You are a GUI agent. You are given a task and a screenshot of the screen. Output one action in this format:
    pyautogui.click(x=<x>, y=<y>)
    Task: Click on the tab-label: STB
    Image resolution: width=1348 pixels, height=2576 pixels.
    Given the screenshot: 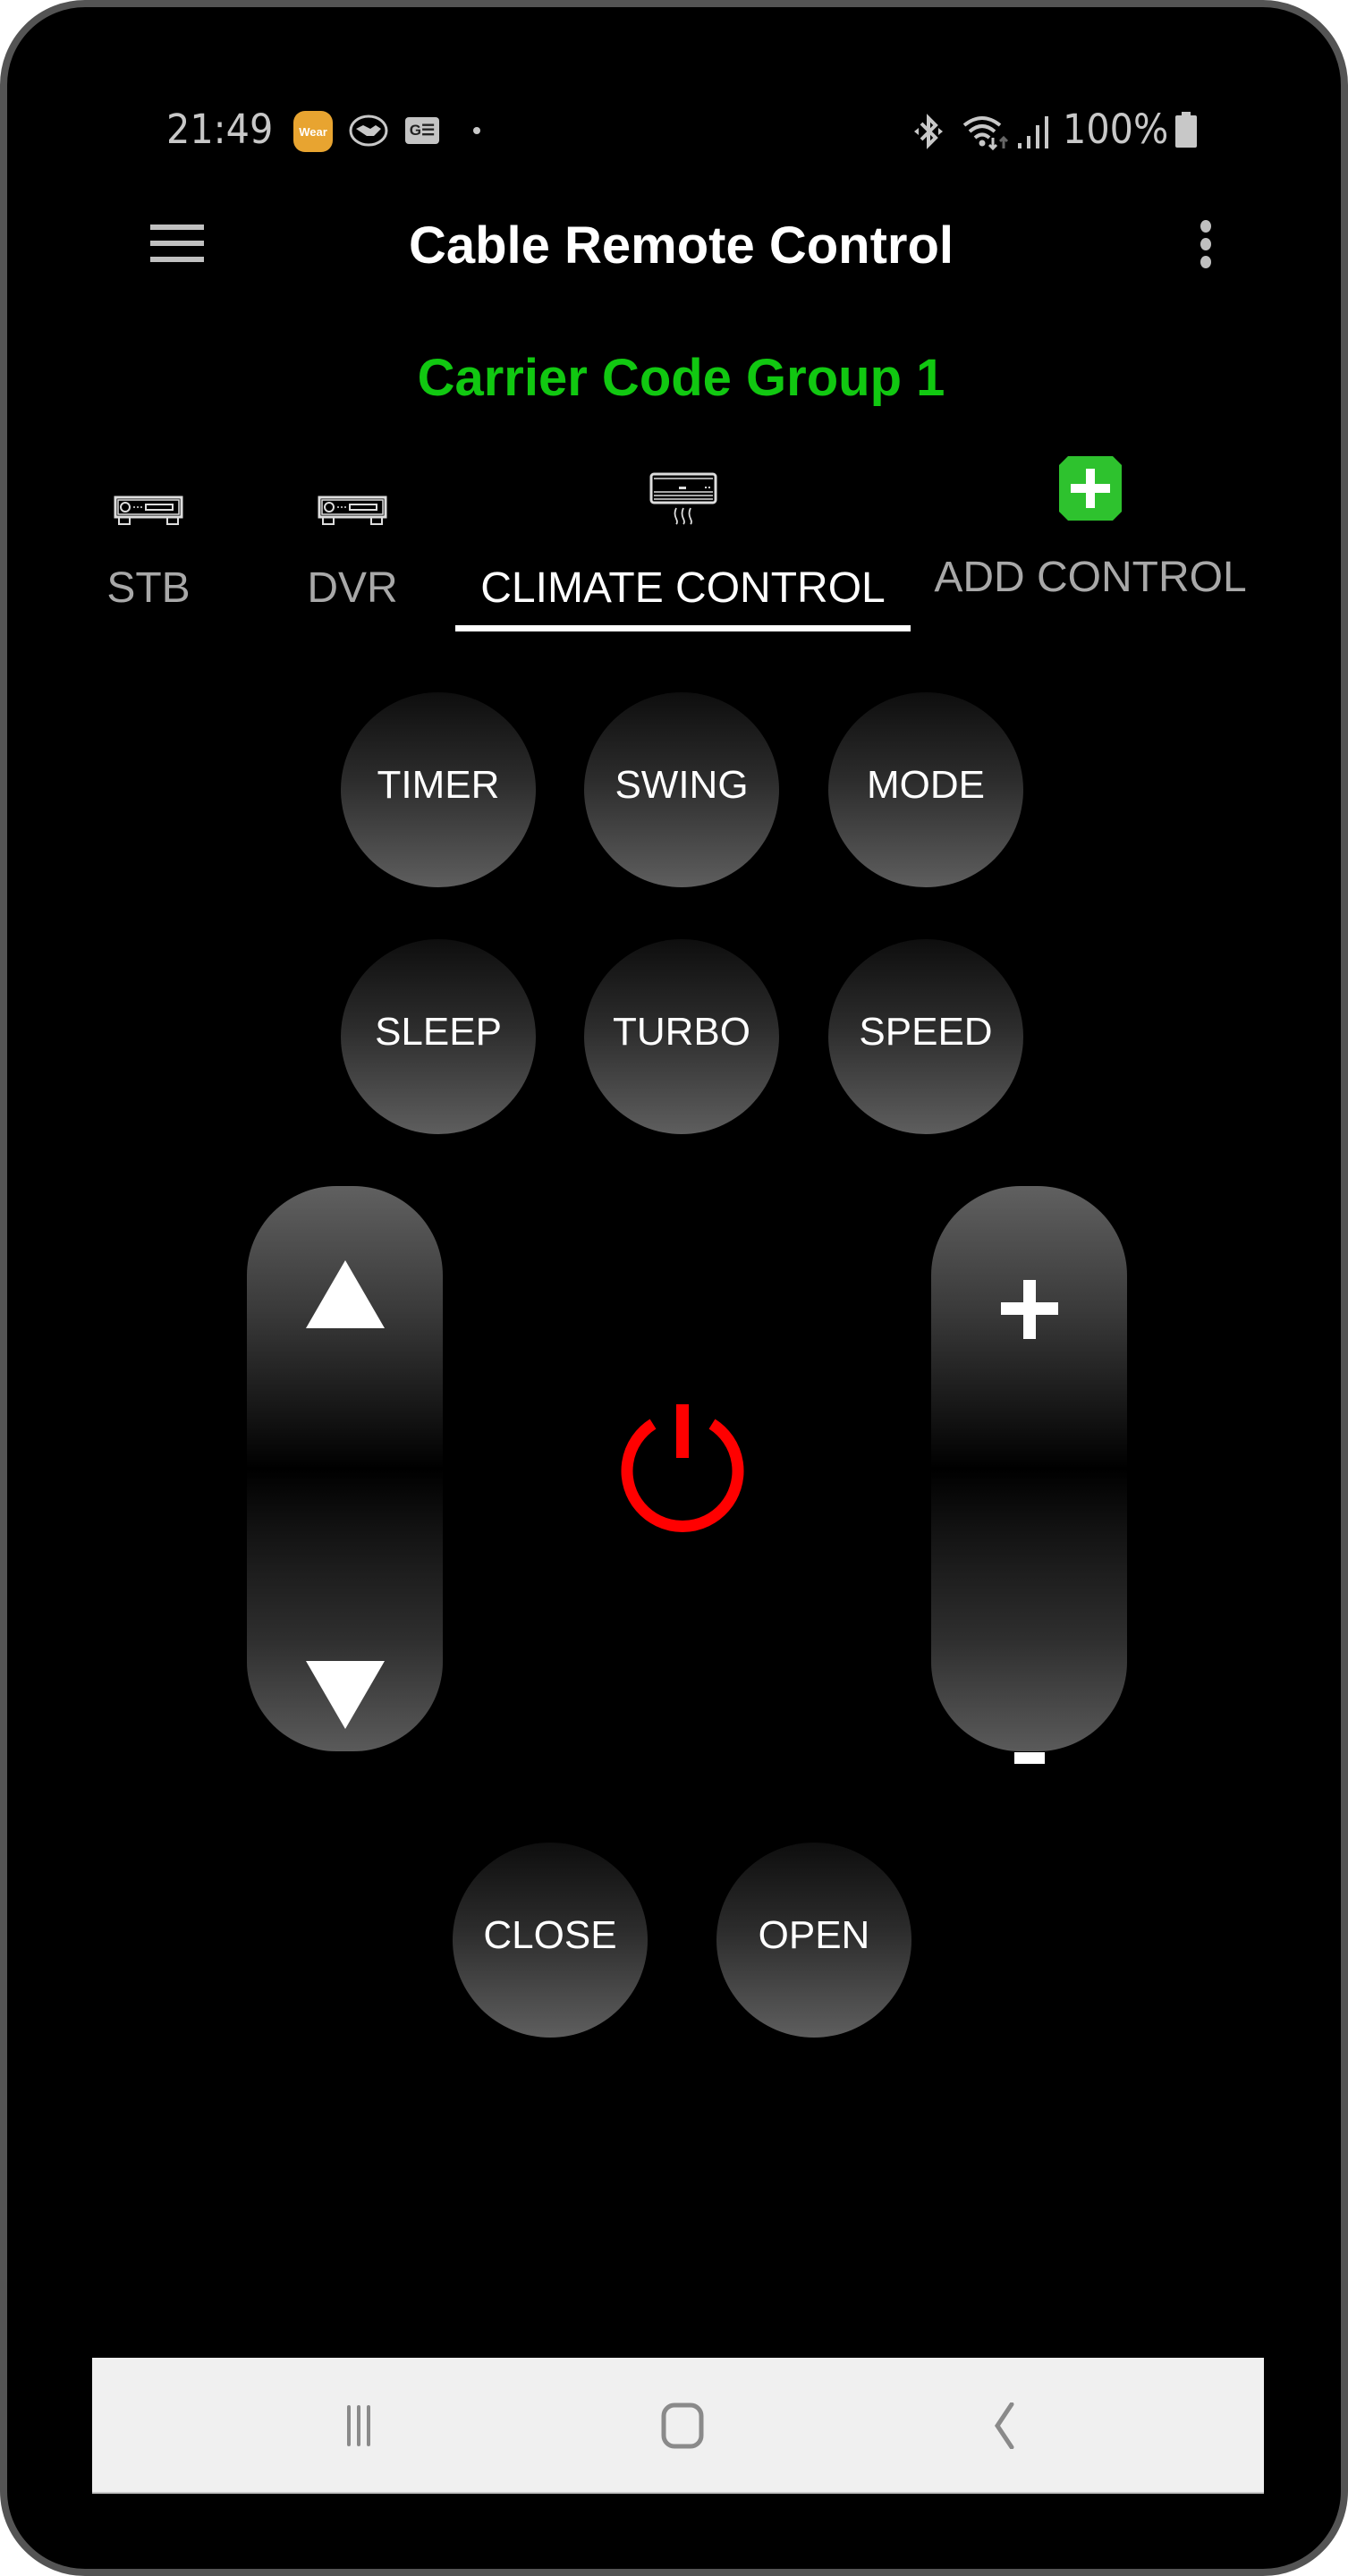 What is the action you would take?
    pyautogui.click(x=148, y=588)
    